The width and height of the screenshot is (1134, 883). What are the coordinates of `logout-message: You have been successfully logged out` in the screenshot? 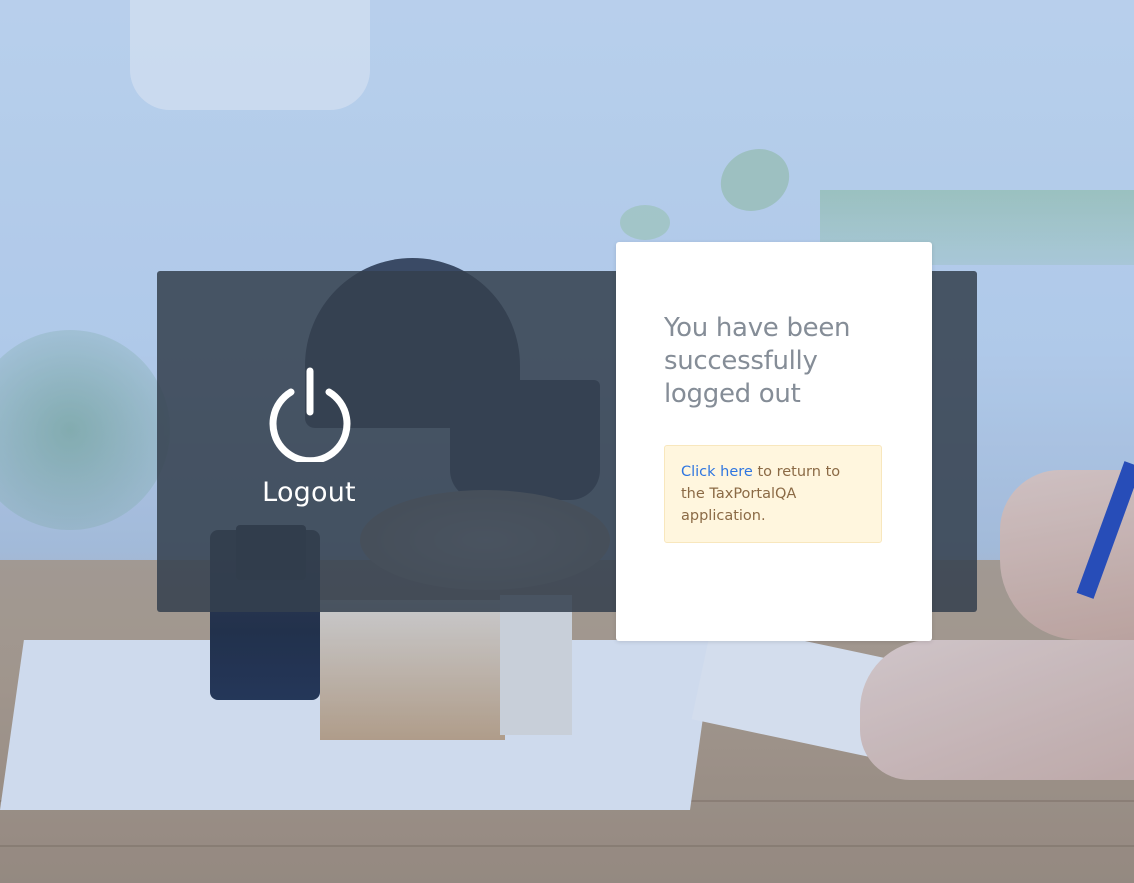 It's located at (757, 361).